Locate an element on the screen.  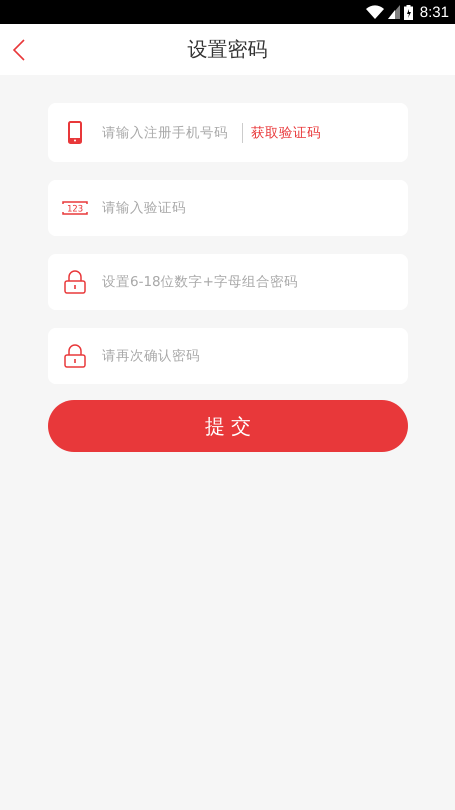
submit-button: 提 交 is located at coordinates (228, 426).